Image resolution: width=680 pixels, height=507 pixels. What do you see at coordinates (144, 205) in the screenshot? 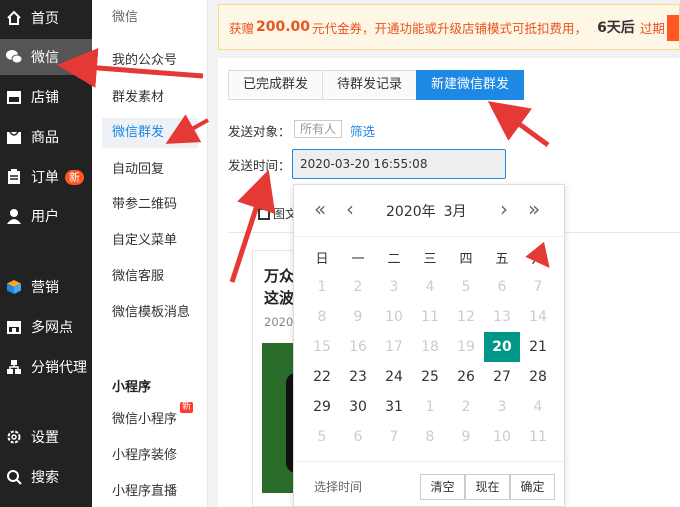
I see `submenu-item-qrcode: 带参二维码` at bounding box center [144, 205].